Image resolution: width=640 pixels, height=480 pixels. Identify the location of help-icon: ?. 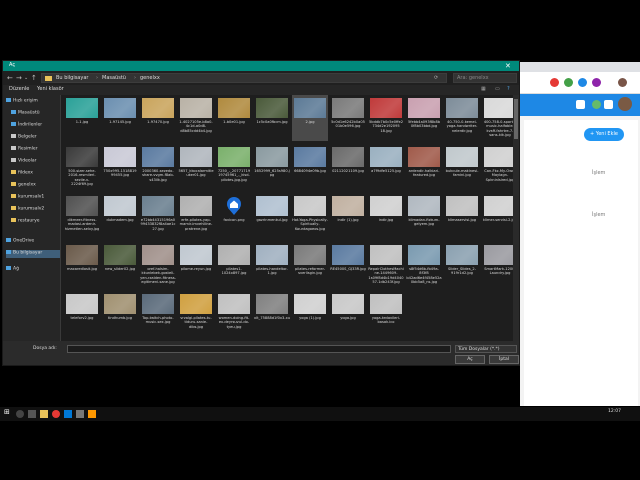
(508, 89).